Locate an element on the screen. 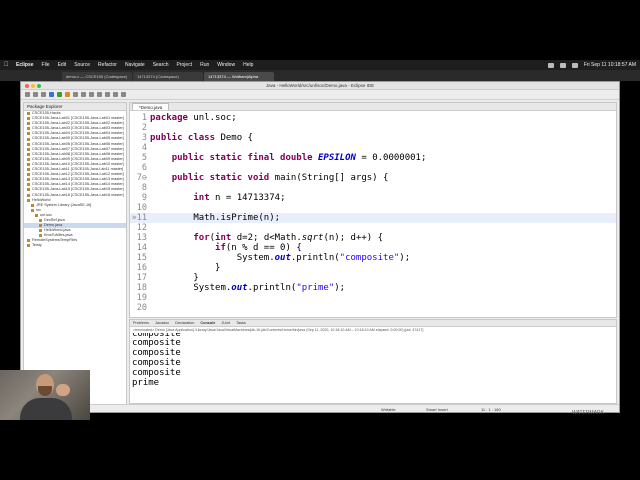  code-line: 18 System.out.println("prime"); is located at coordinates (373, 288).